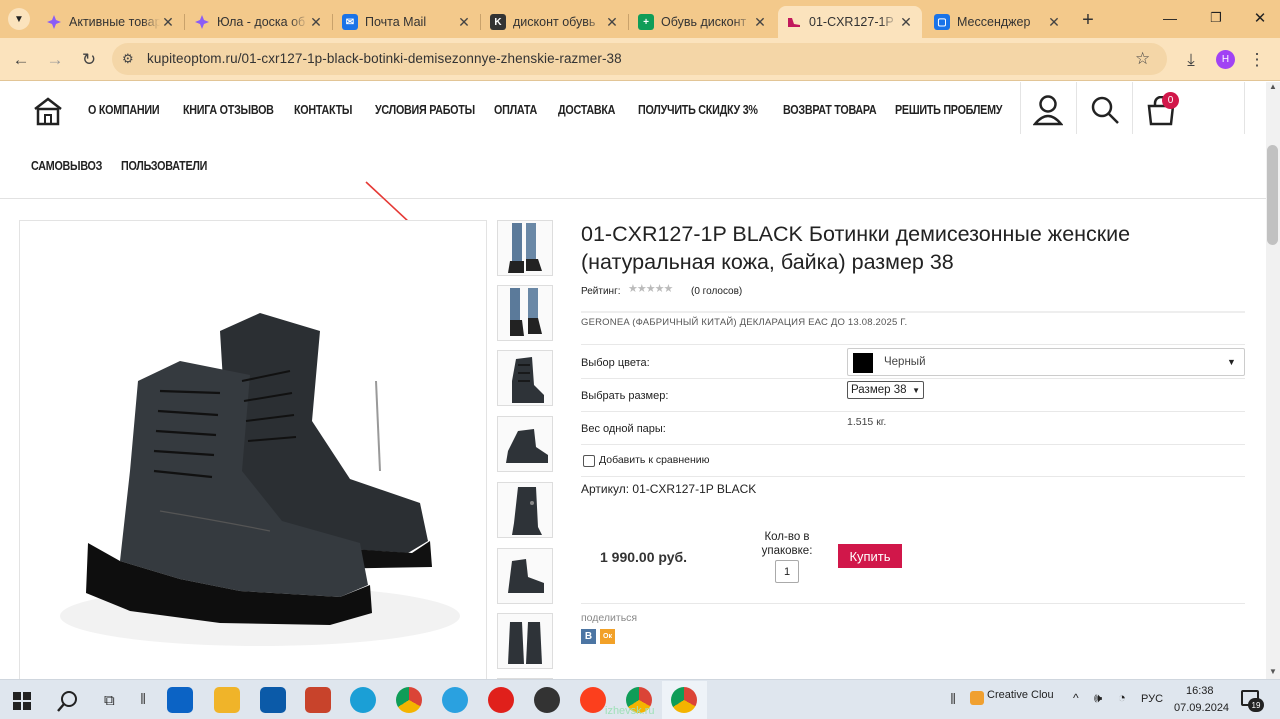 This screenshot has height=719, width=1280. Describe the element at coordinates (1216, 19) in the screenshot. I see `restore-button: ❐` at that location.